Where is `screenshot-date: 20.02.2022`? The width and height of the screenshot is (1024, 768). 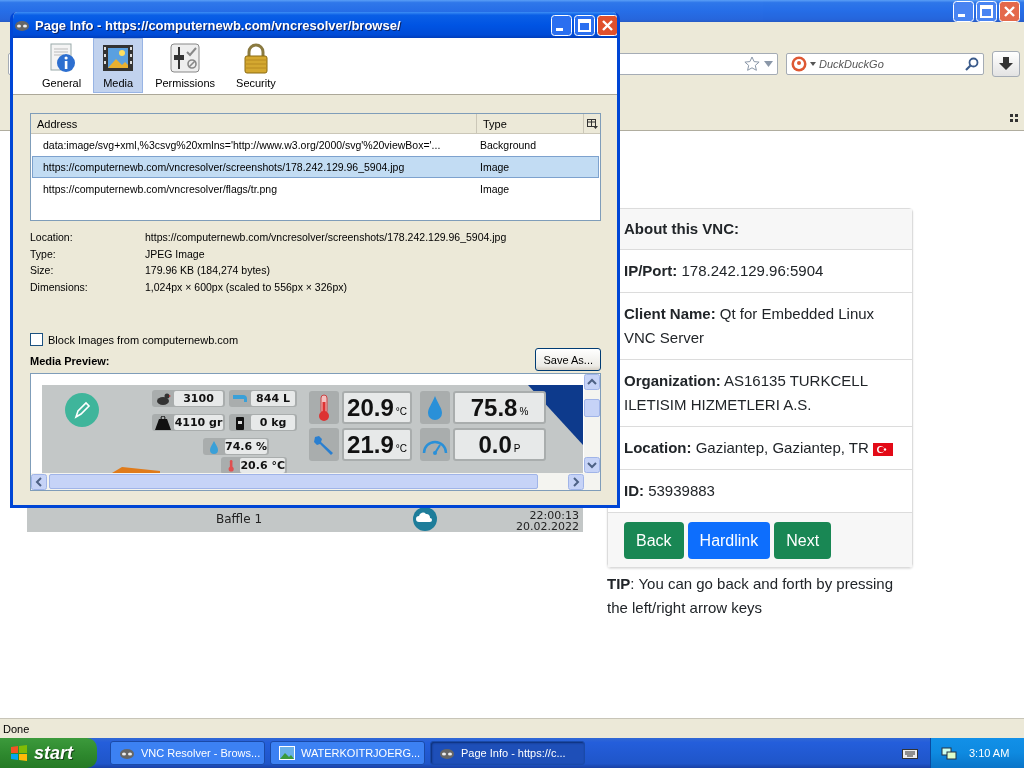 screenshot-date: 20.02.2022 is located at coordinates (547, 526).